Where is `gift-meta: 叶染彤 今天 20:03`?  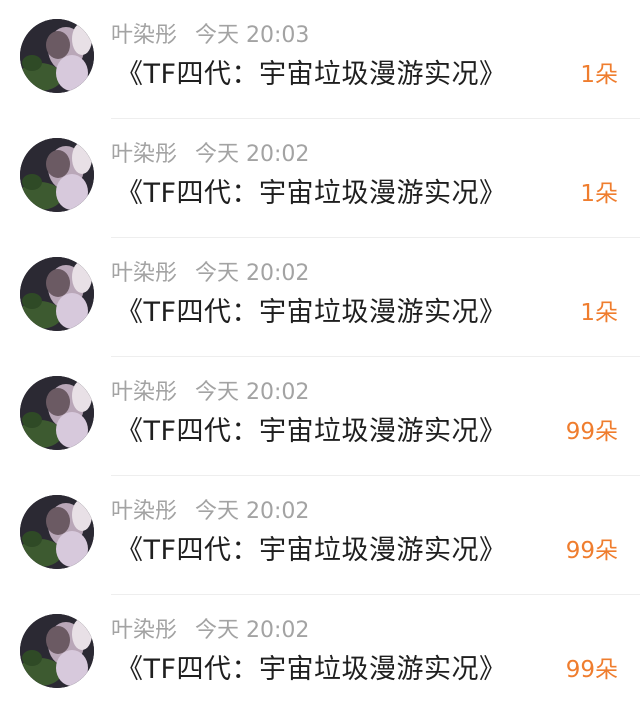
gift-meta: 叶染彤 今天 20:03 is located at coordinates (210, 36).